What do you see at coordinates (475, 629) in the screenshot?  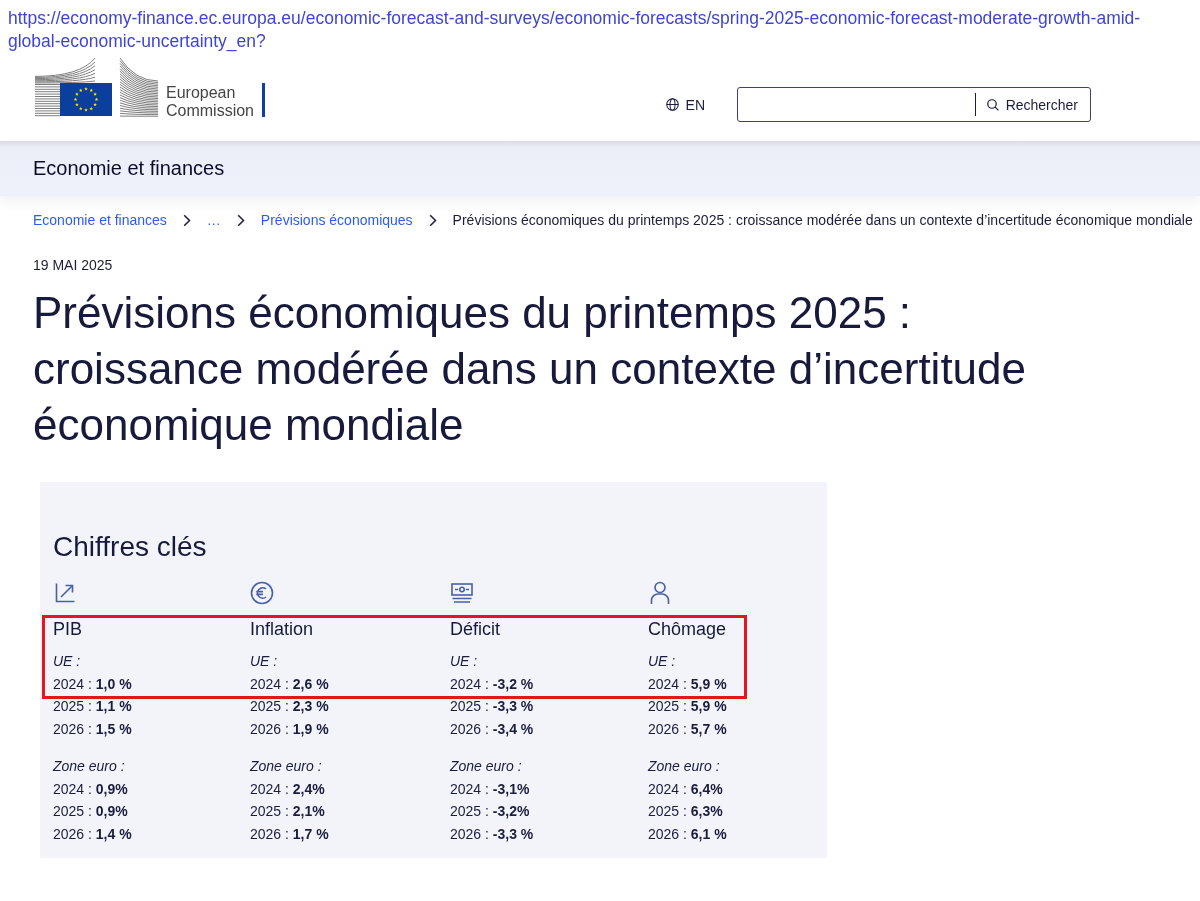 I see `figure-heading: Déficit` at bounding box center [475, 629].